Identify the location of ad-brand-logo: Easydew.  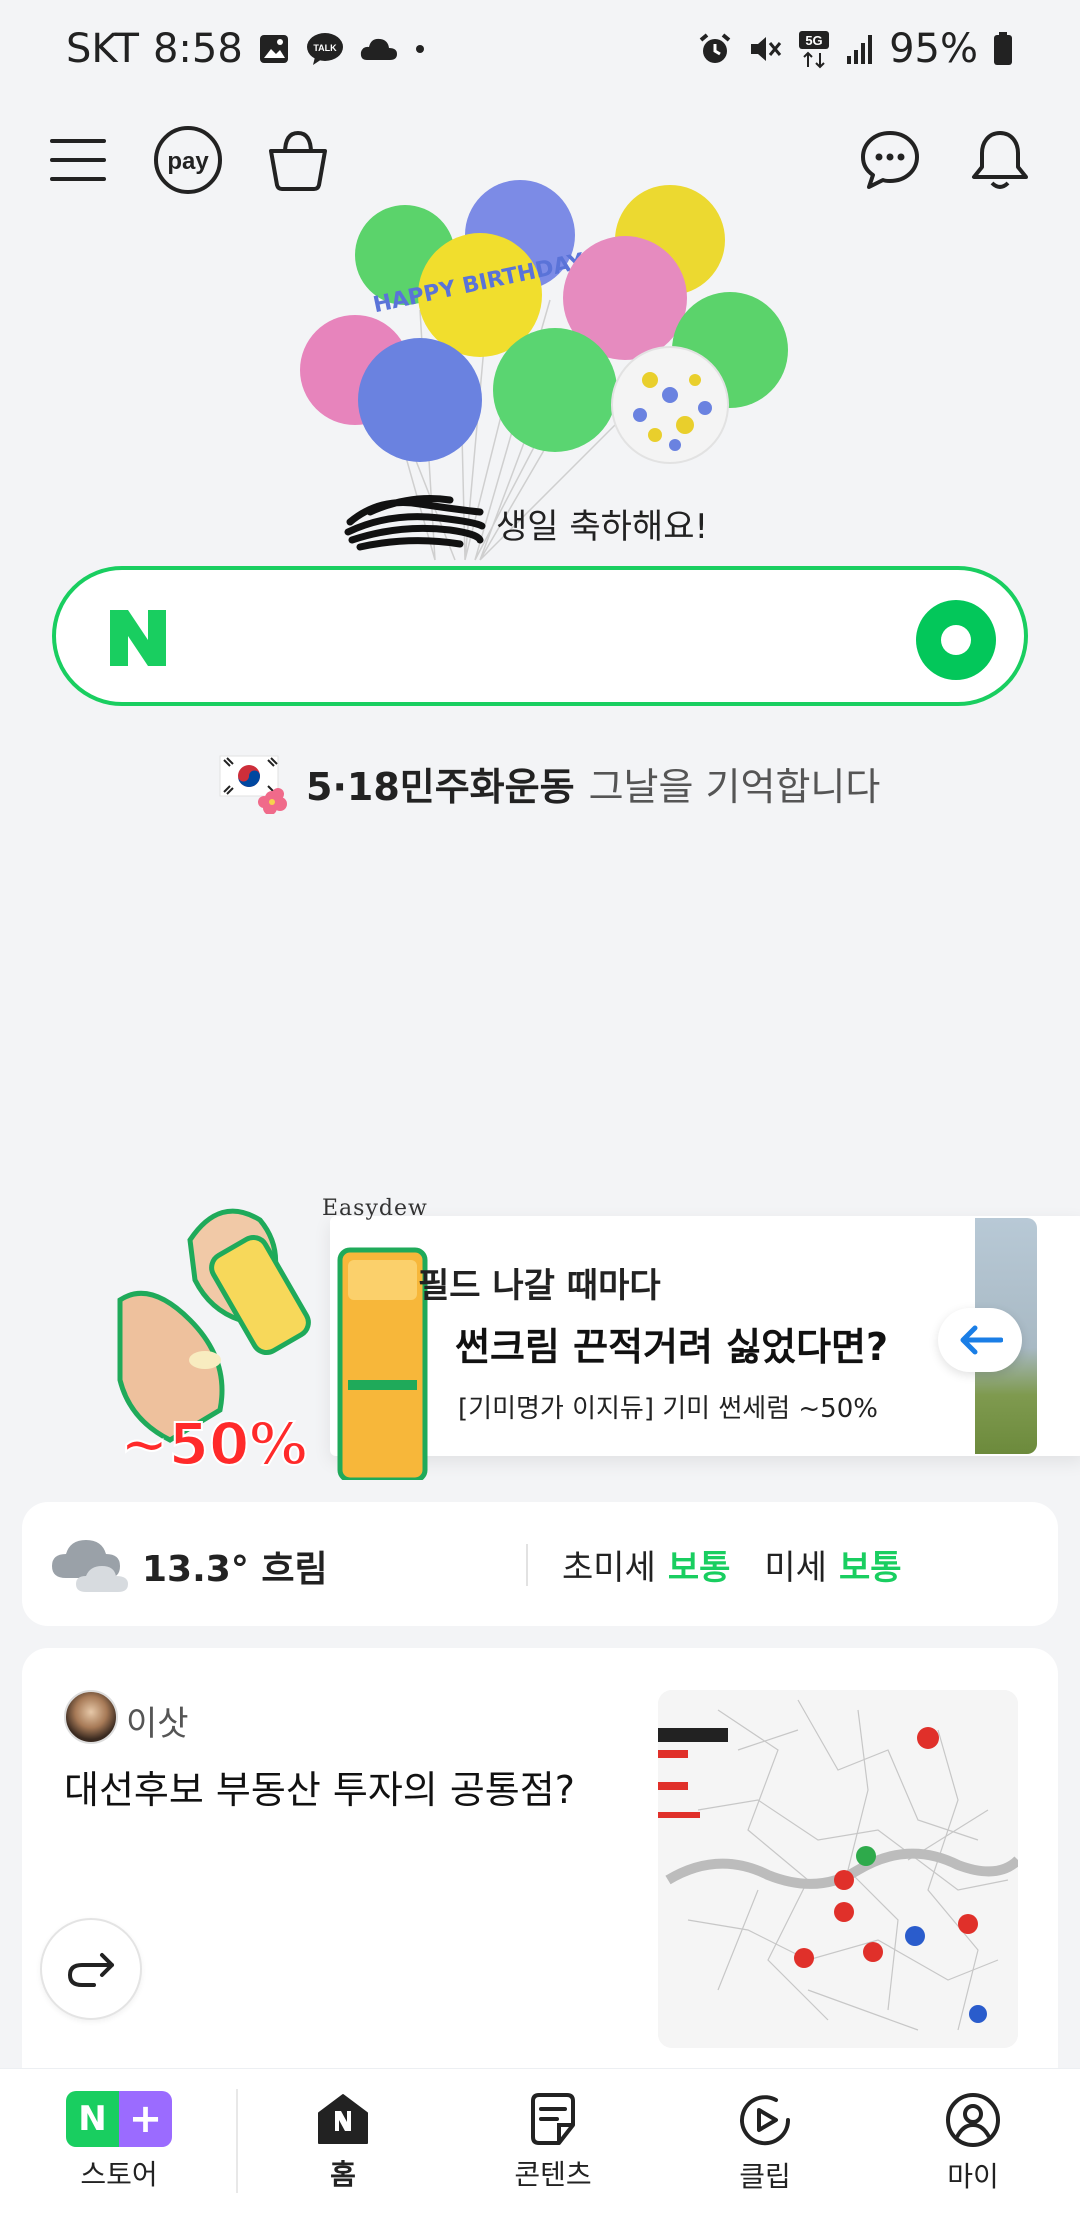
(375, 1208).